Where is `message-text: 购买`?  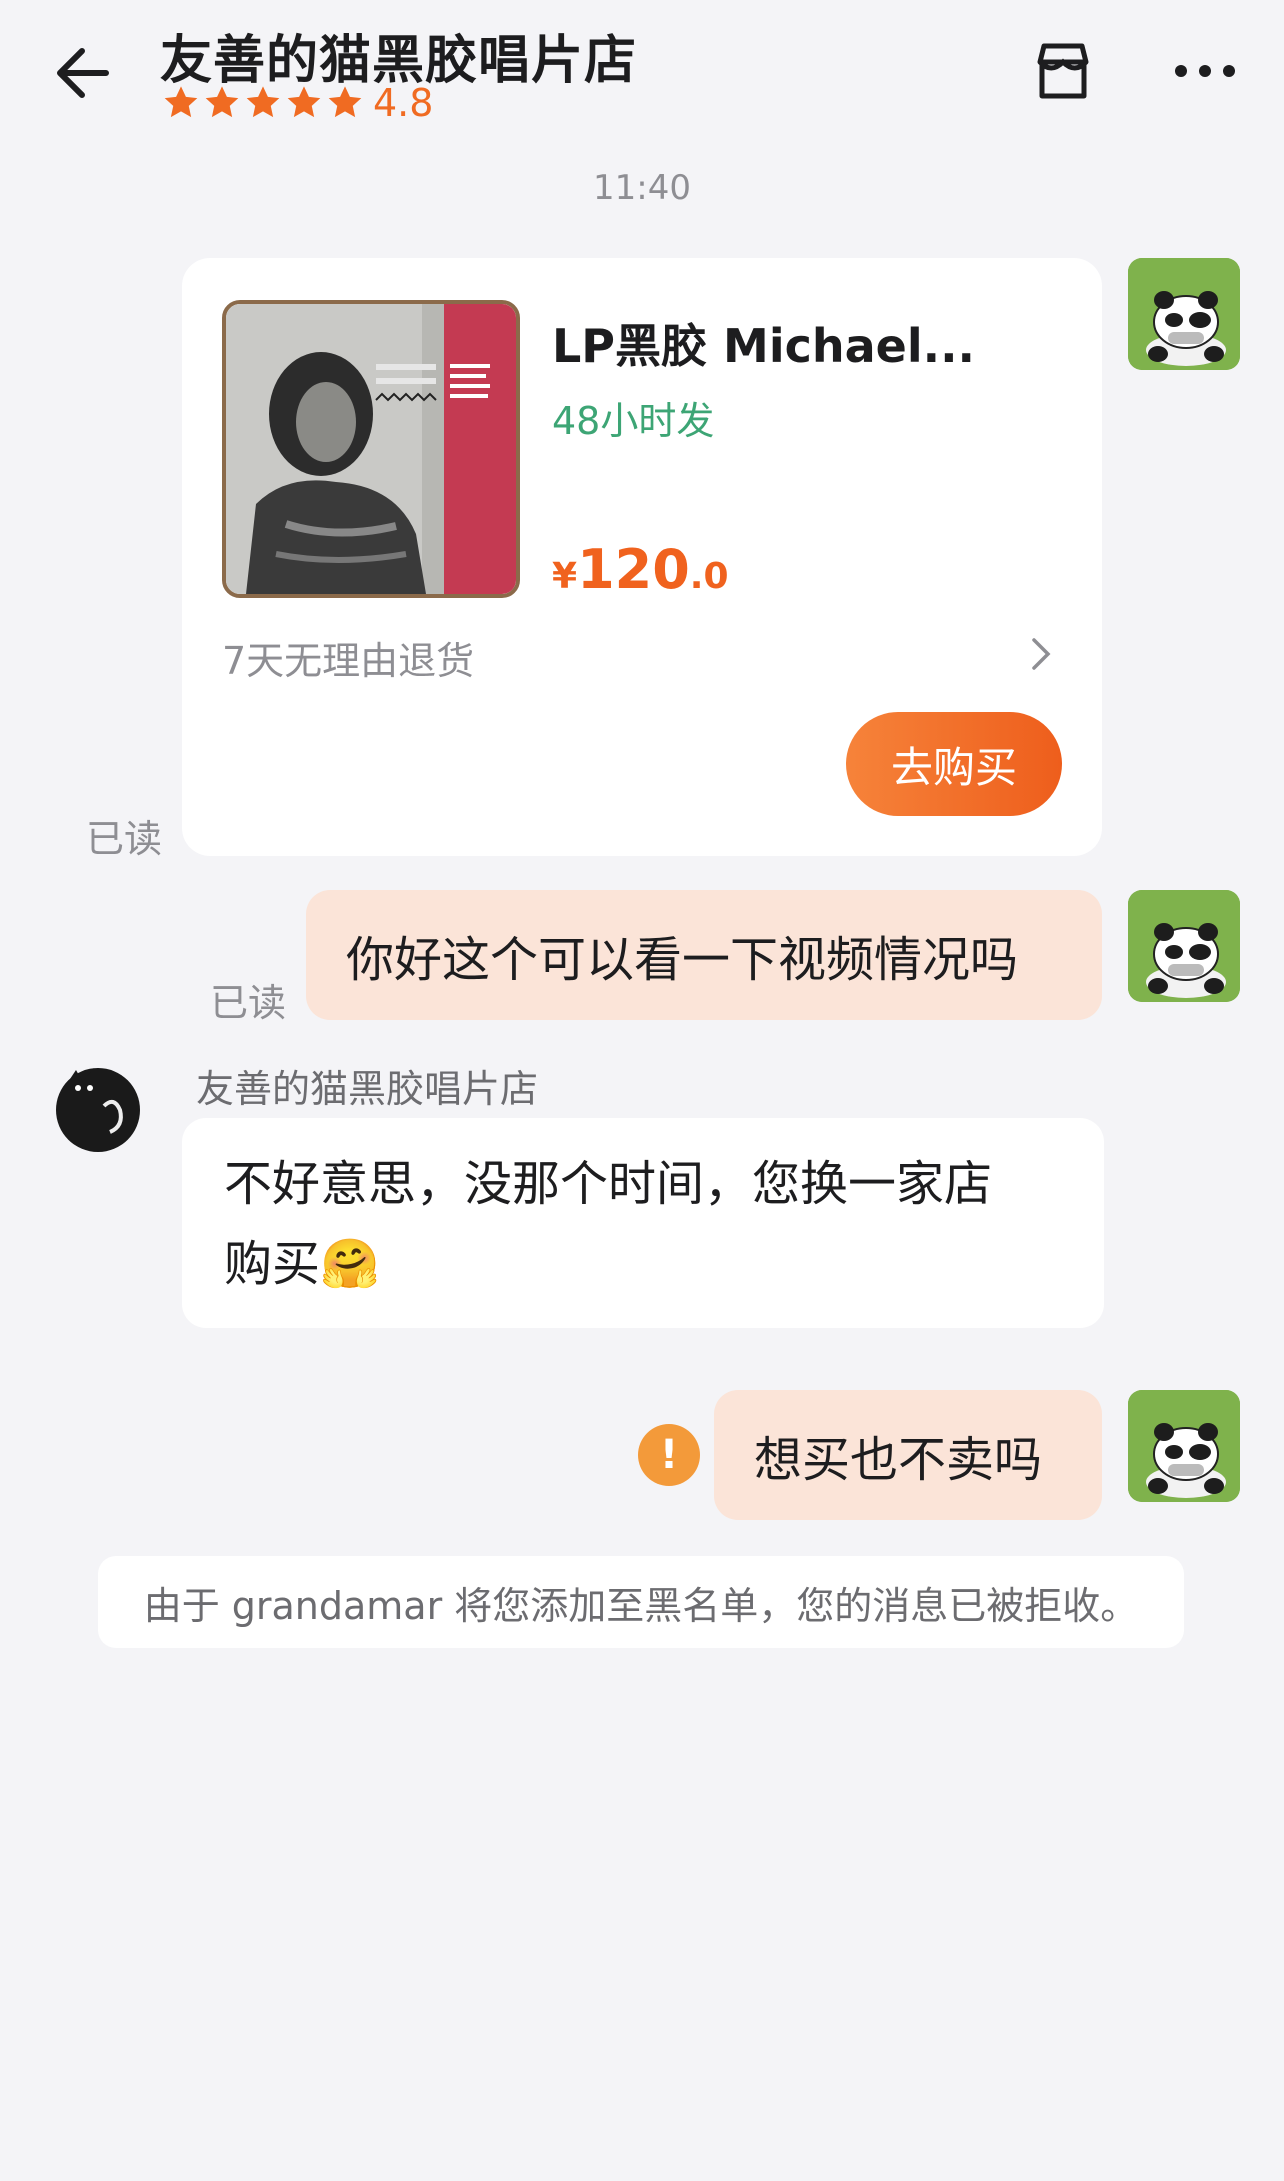
message-text: 购买 is located at coordinates (272, 1264).